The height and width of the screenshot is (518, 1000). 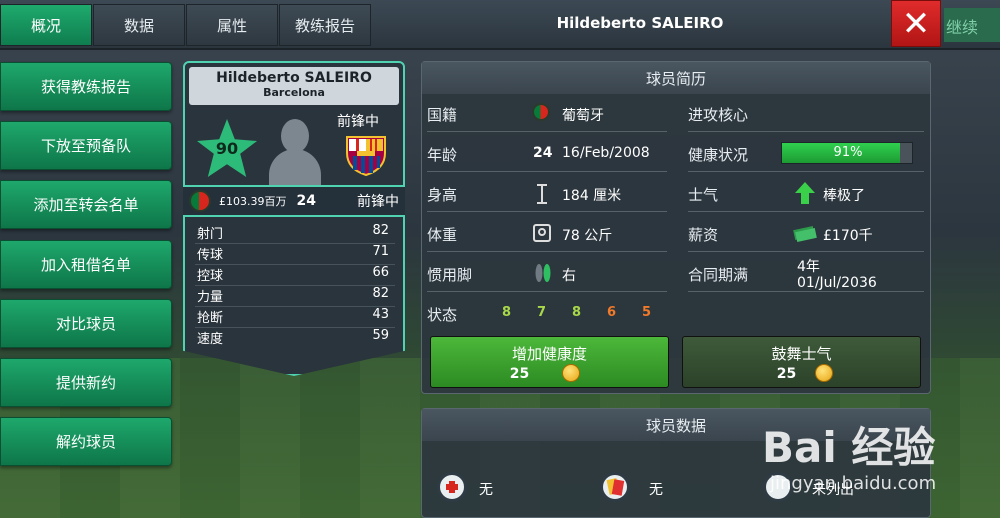 What do you see at coordinates (703, 195) in the screenshot?
I see `morale-label: 士气` at bounding box center [703, 195].